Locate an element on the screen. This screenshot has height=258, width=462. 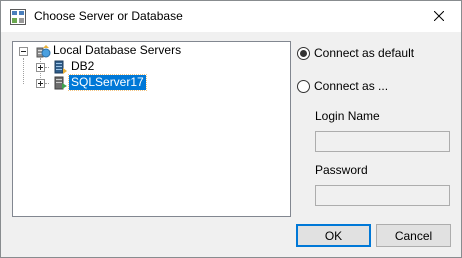
close-icon is located at coordinates (439, 17).